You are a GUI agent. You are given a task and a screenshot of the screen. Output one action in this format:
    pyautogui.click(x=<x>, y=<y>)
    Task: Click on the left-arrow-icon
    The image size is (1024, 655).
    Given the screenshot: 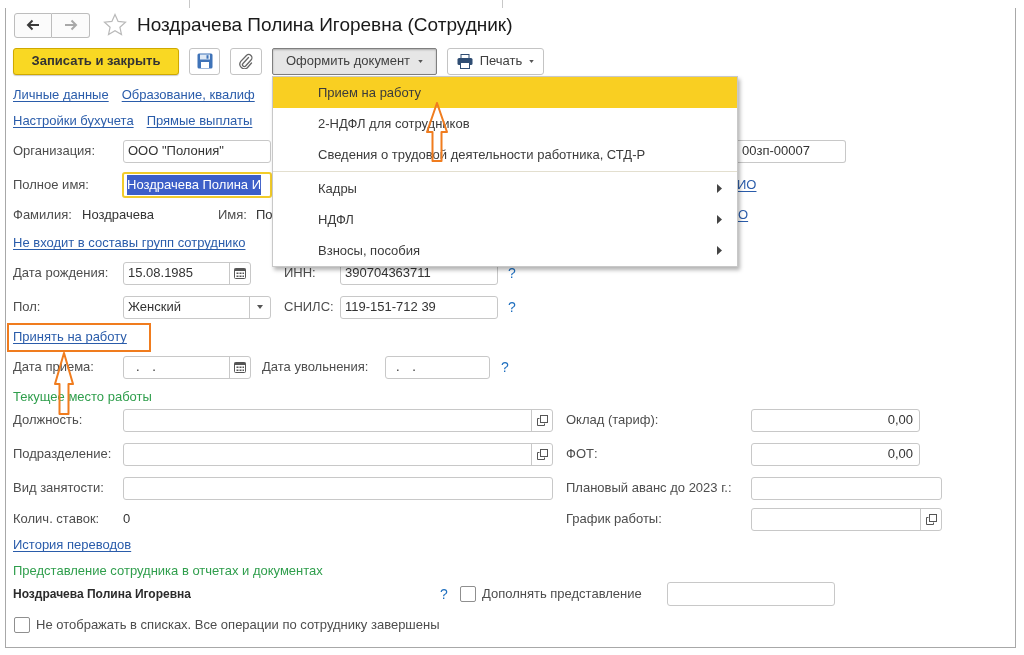 What is the action you would take?
    pyautogui.click(x=33, y=25)
    